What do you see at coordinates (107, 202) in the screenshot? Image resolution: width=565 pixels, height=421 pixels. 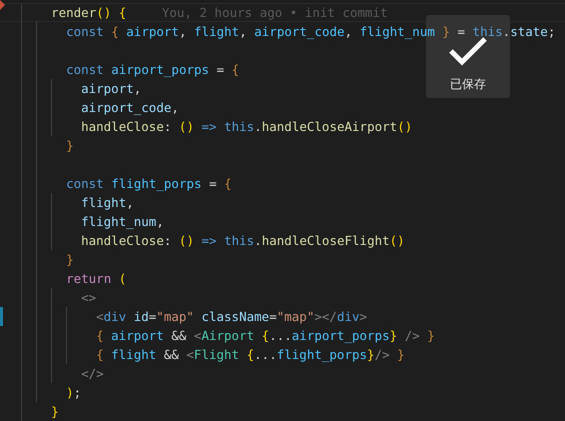 I see `code-line: flight,` at bounding box center [107, 202].